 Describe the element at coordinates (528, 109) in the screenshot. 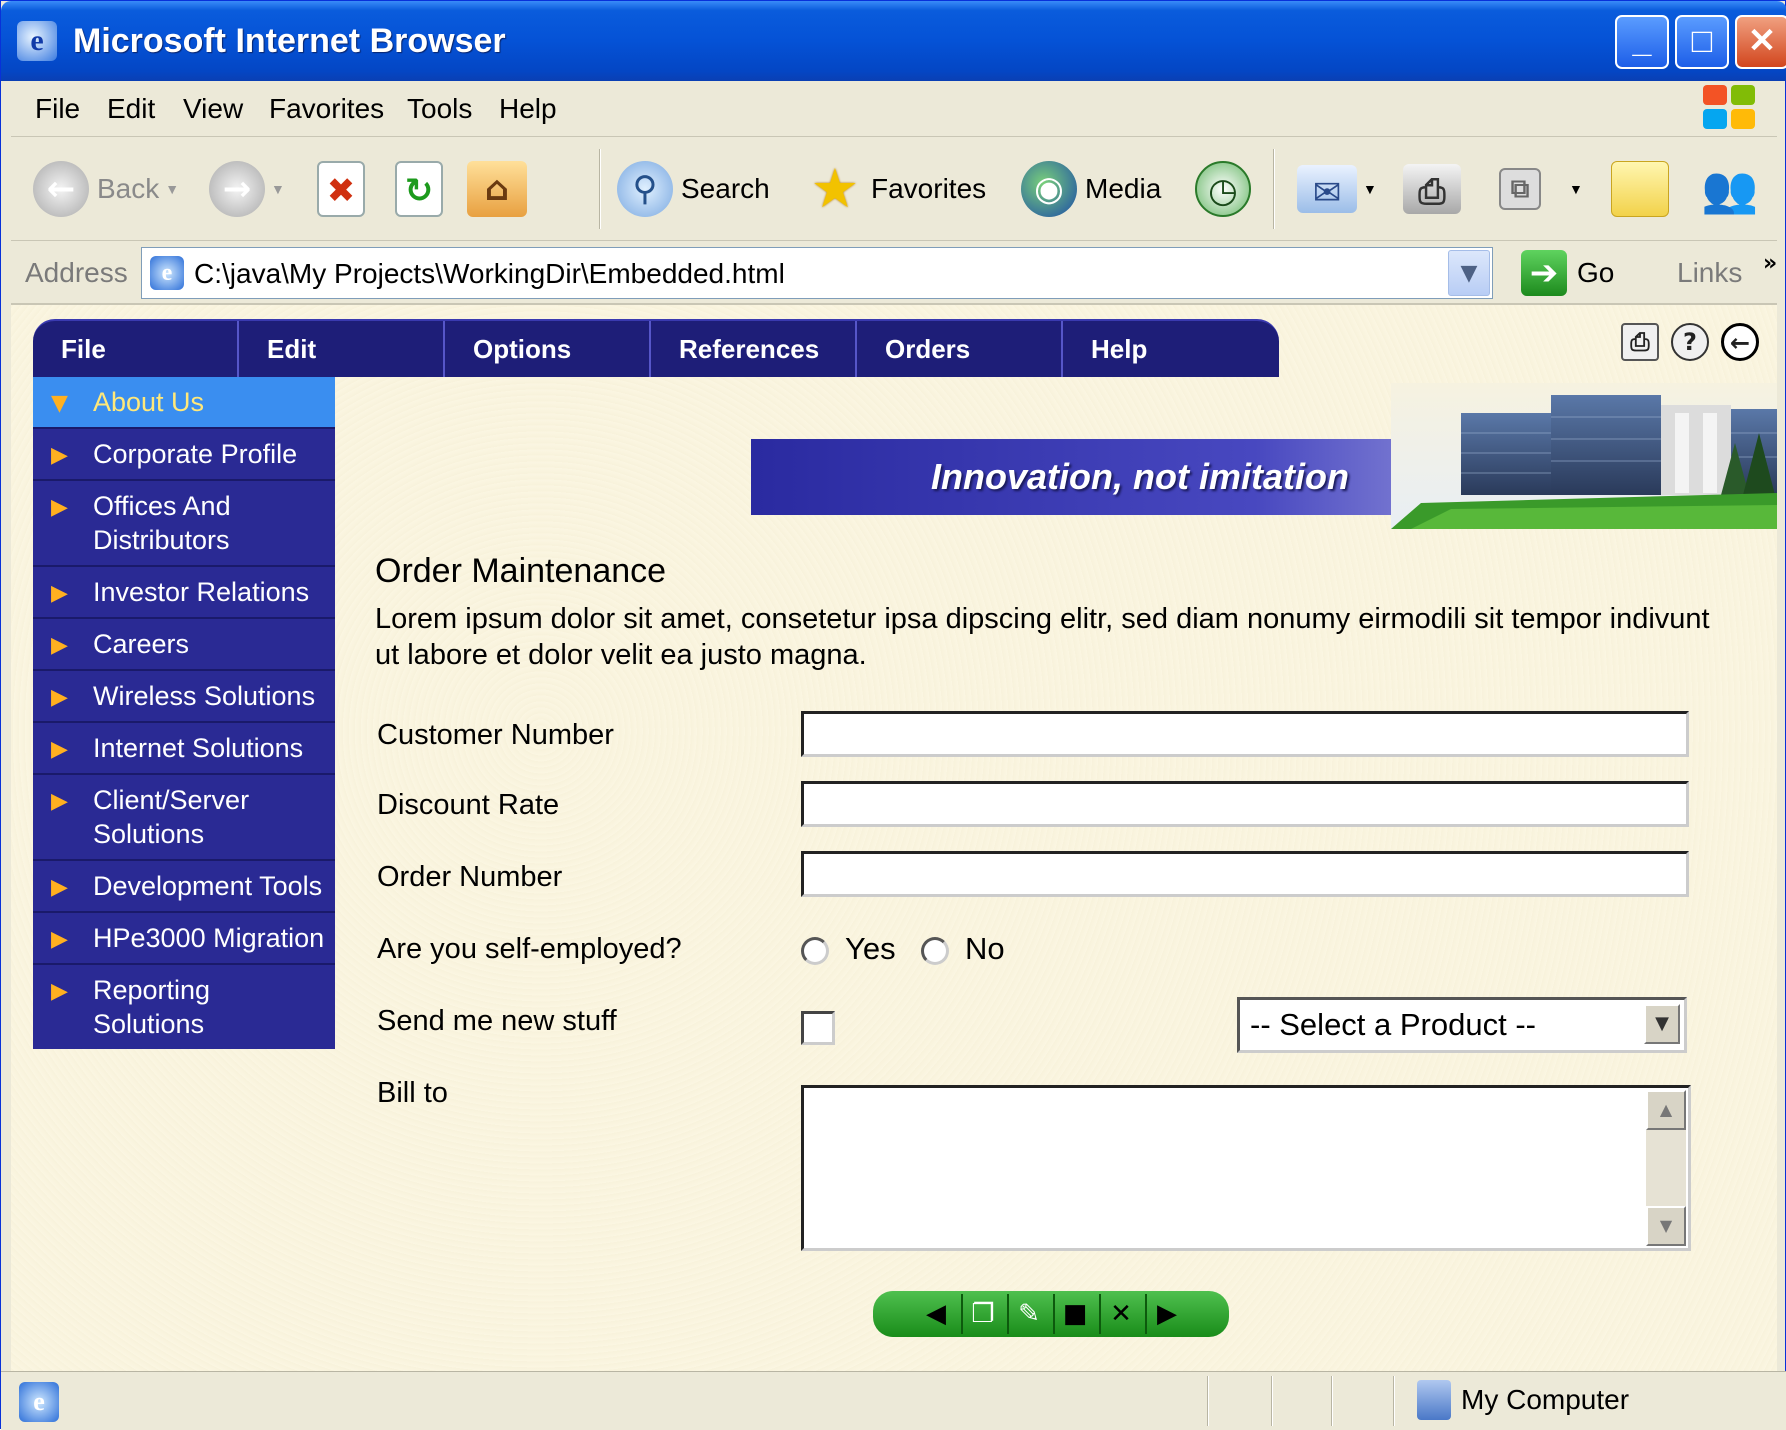

I see `menu-help: Help` at that location.